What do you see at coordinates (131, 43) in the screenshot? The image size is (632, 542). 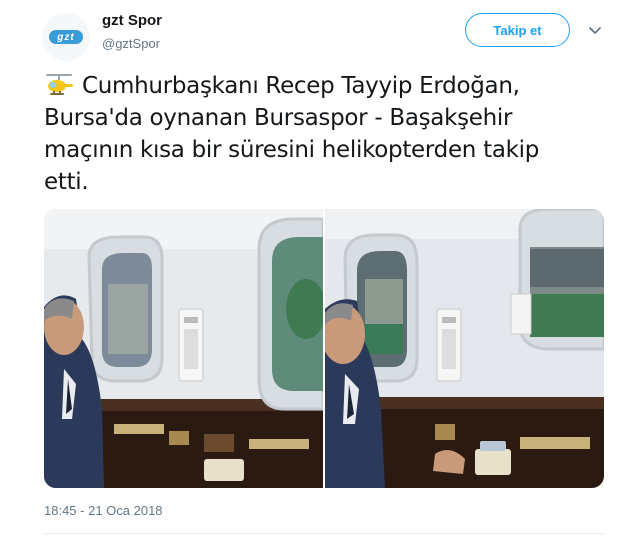 I see `account-handle: @gztSpor` at bounding box center [131, 43].